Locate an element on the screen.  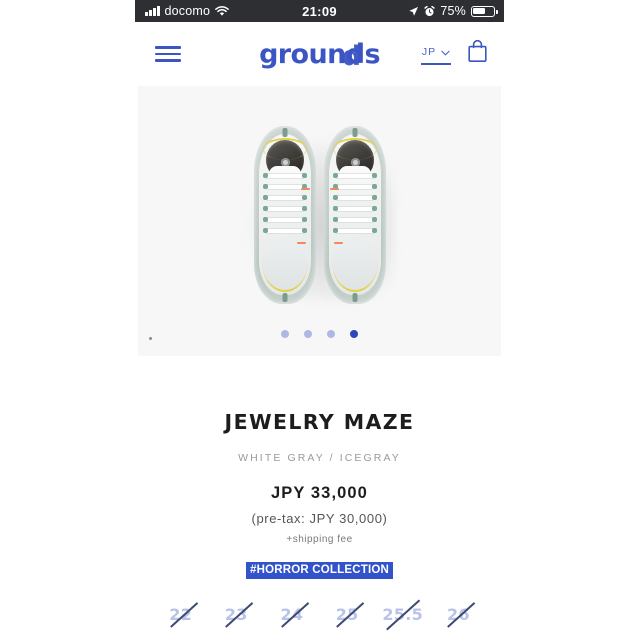
language-selector: JP is located at coordinates (436, 54).